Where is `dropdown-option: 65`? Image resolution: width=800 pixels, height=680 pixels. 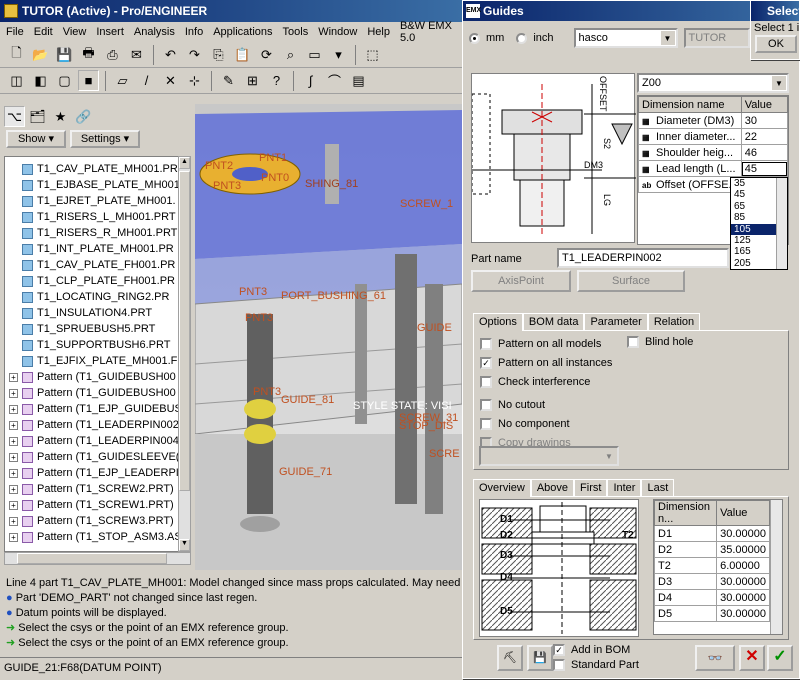 dropdown-option: 65 is located at coordinates (754, 206).